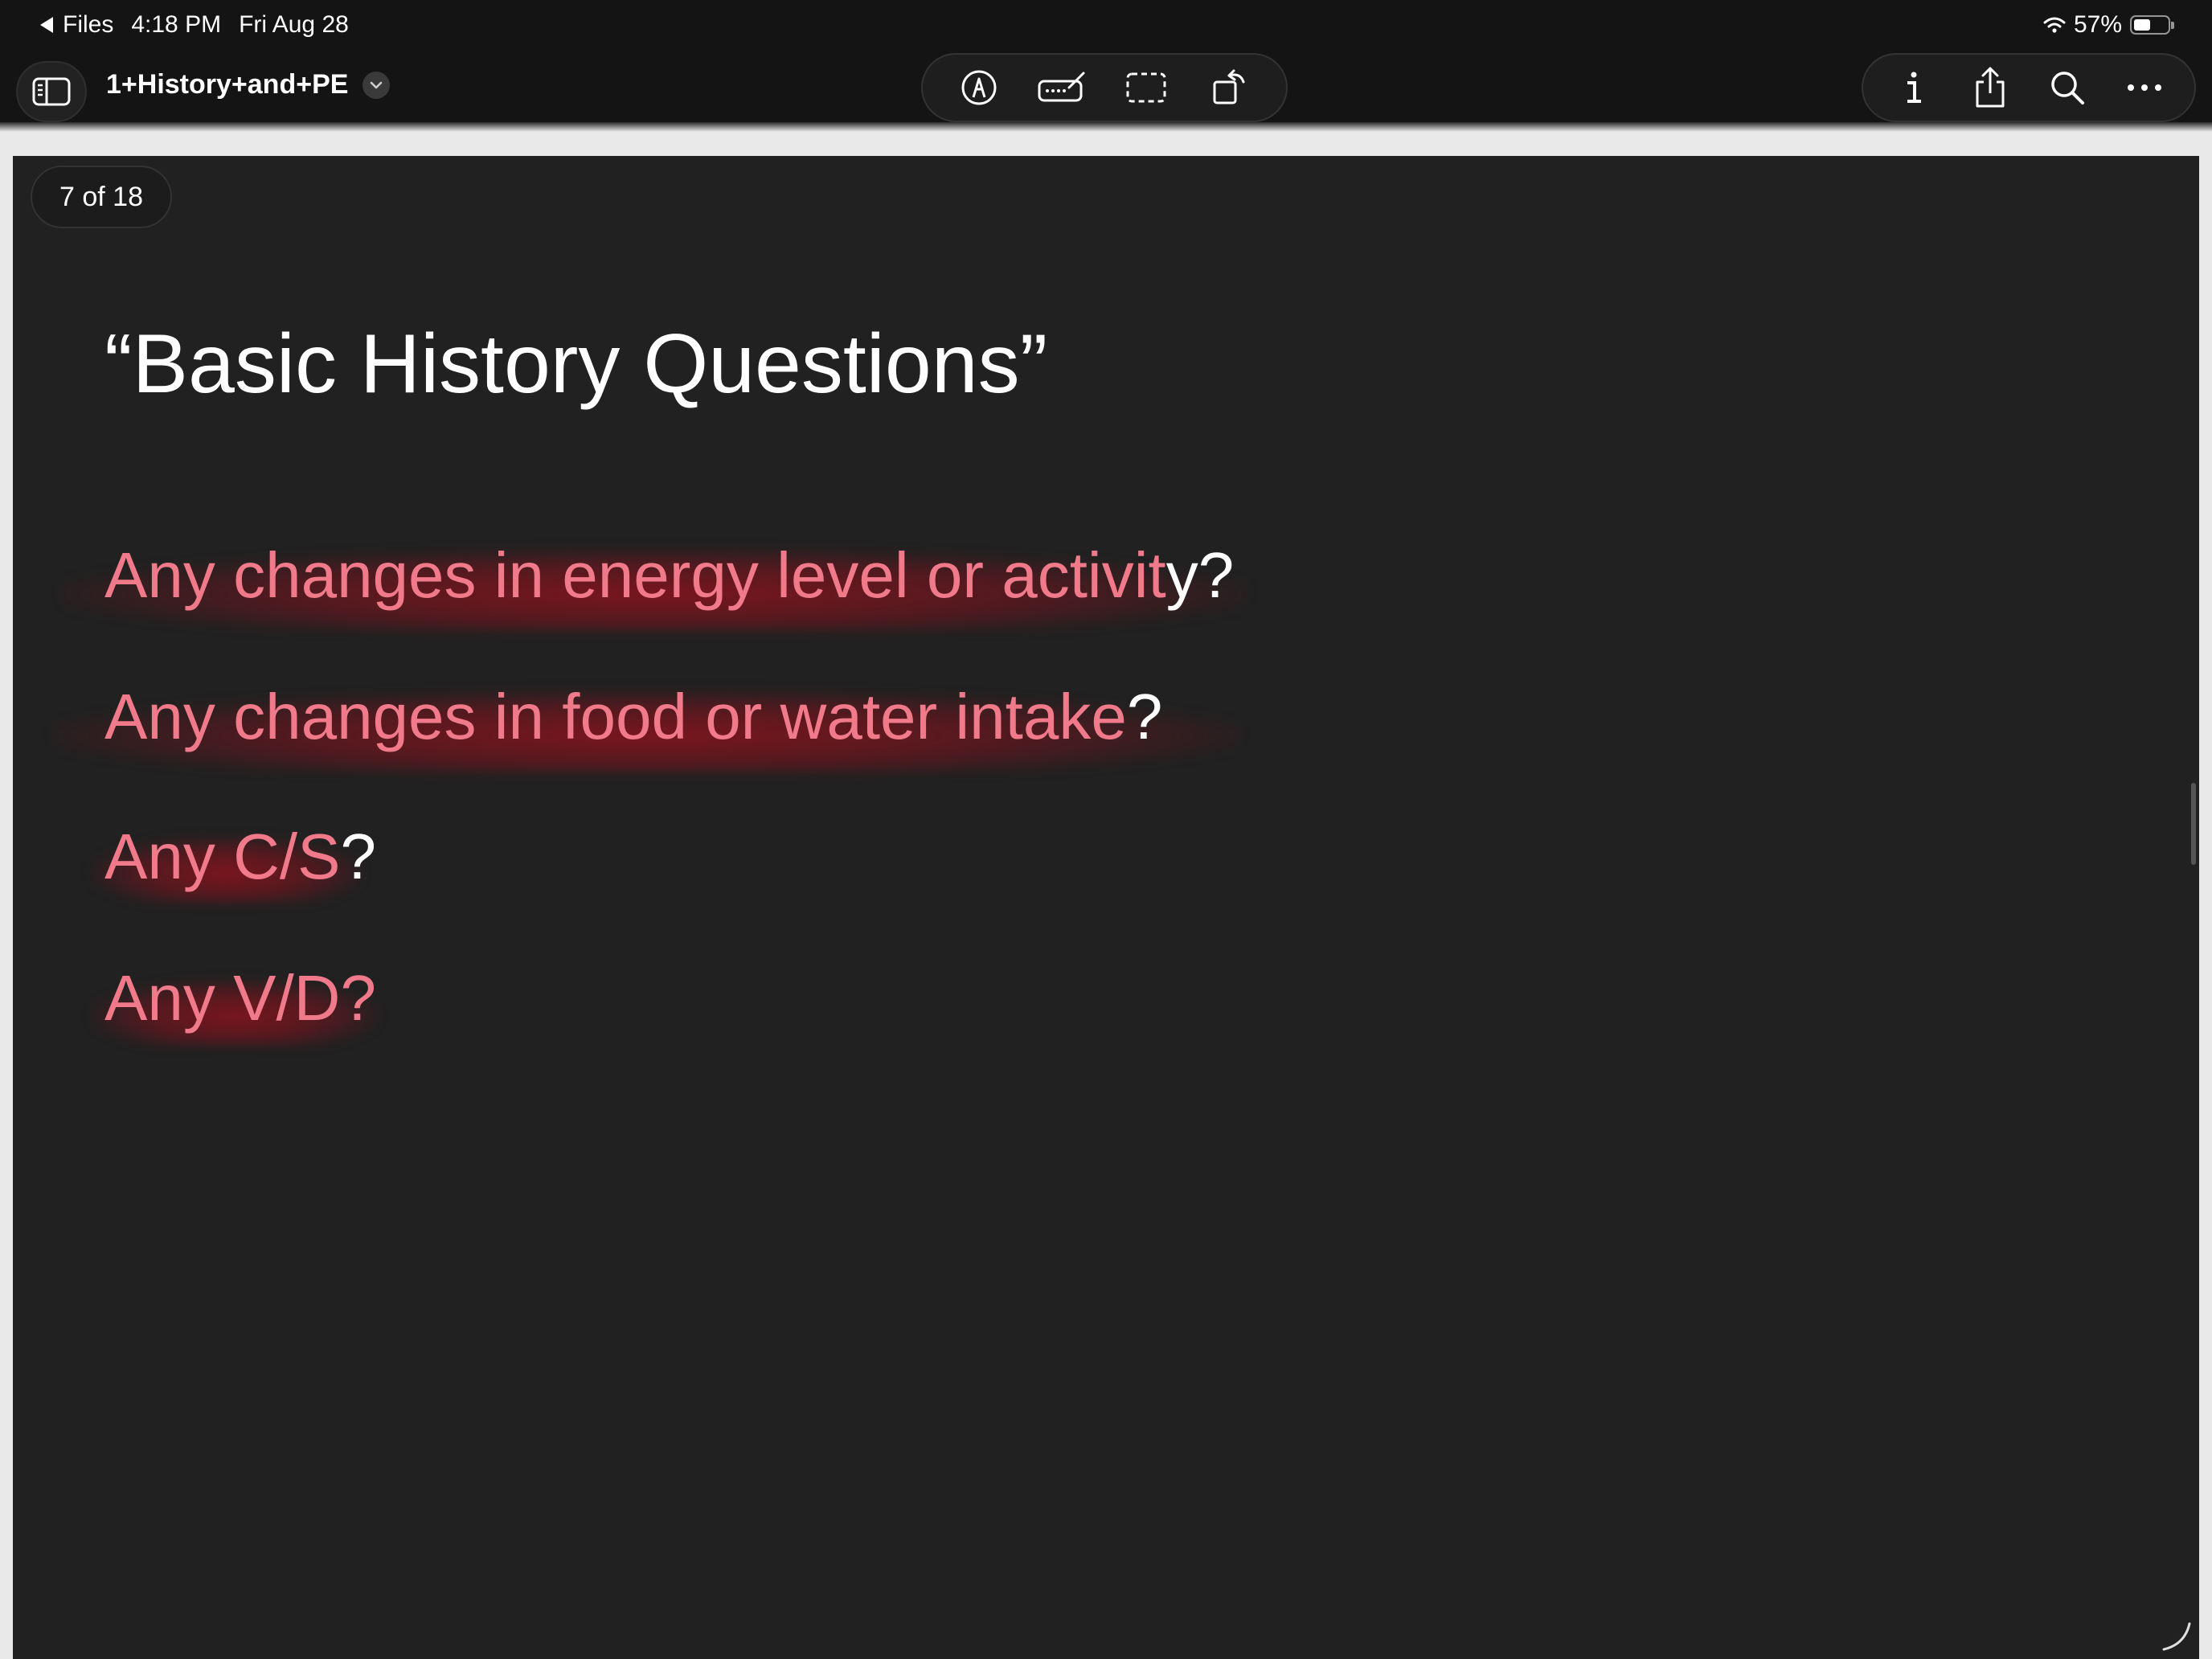 The width and height of the screenshot is (2212, 1659). I want to click on status-bar-right: 57%, so click(2108, 25).